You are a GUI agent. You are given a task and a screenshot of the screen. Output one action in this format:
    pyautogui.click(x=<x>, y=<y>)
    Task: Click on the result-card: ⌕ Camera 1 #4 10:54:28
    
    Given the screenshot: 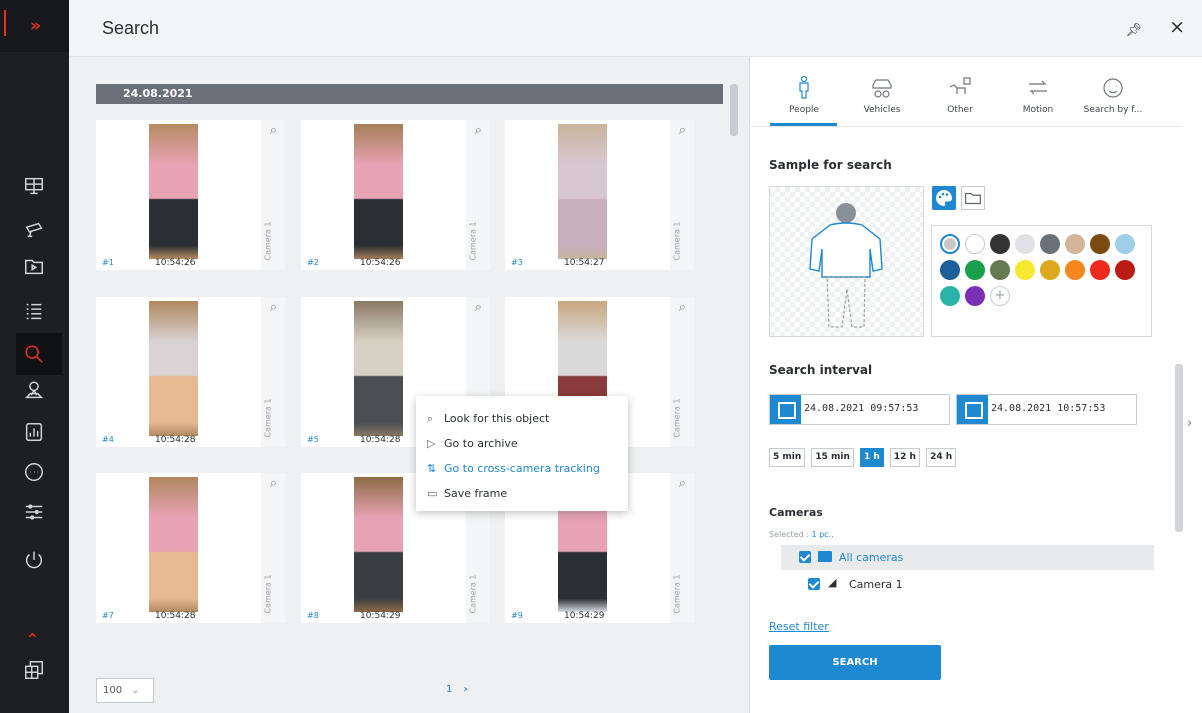 What is the action you would take?
    pyautogui.click(x=190, y=372)
    